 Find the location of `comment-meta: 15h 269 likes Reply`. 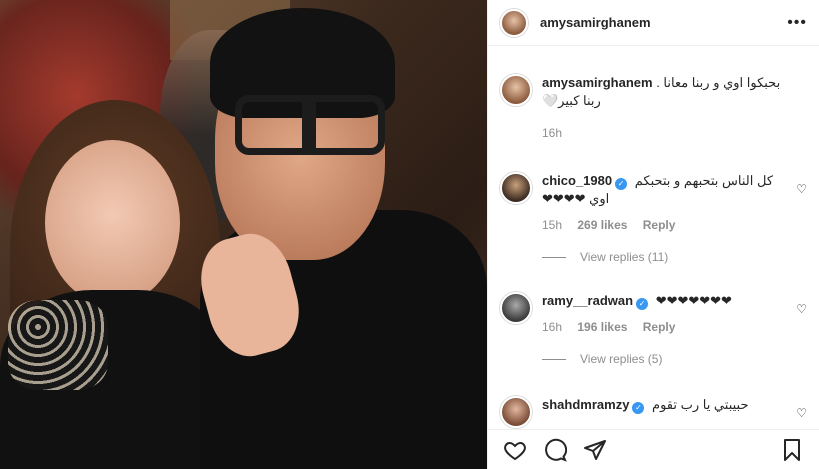

comment-meta: 15h 269 likes Reply is located at coordinates (663, 225).